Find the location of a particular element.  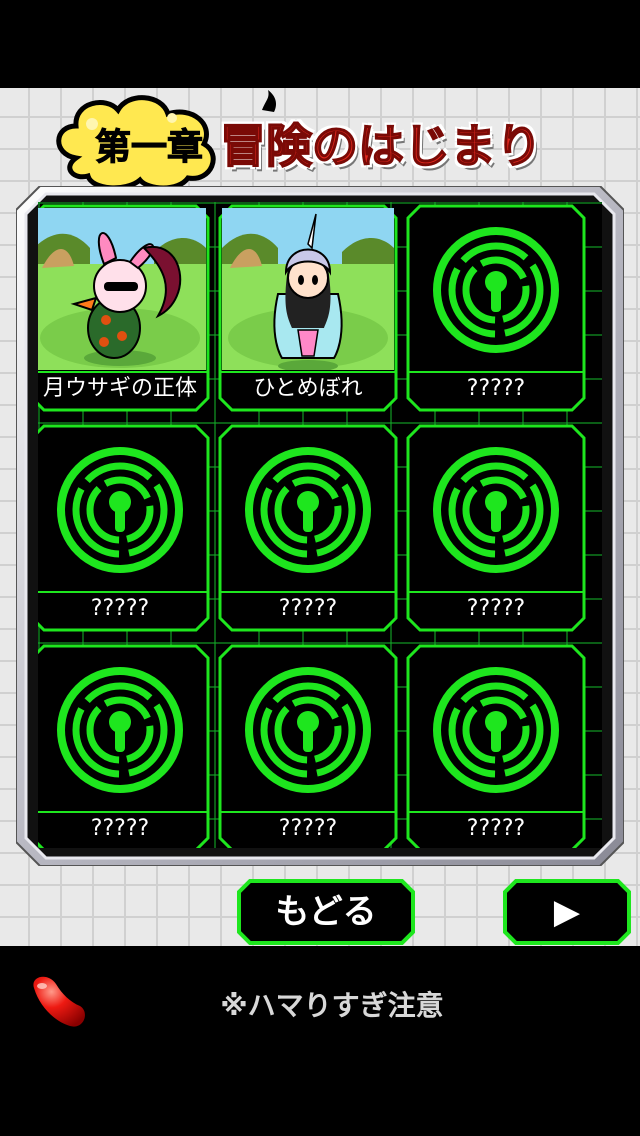

back-button-label: もどる is located at coordinates (326, 912).